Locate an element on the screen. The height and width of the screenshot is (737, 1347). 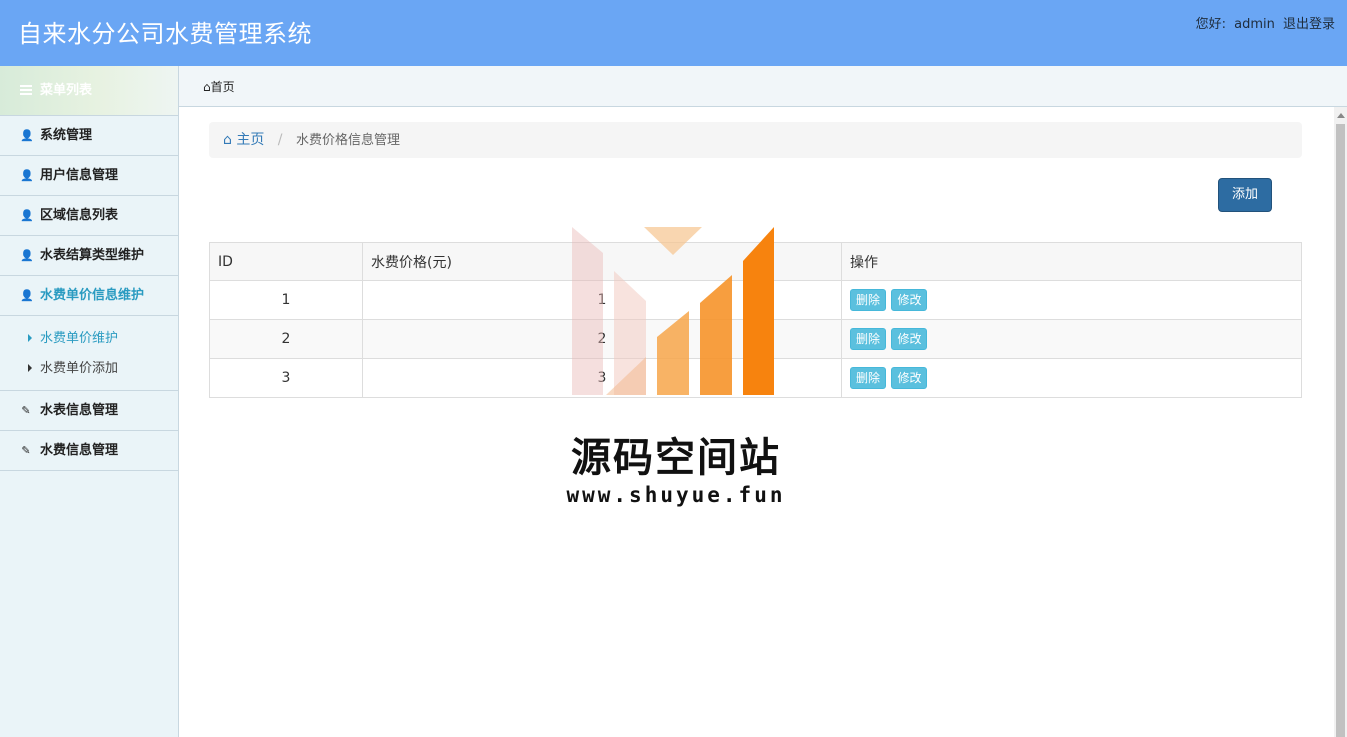
price-submenu: 水费单价维护 水费单价添加 is located at coordinates (89, 353).